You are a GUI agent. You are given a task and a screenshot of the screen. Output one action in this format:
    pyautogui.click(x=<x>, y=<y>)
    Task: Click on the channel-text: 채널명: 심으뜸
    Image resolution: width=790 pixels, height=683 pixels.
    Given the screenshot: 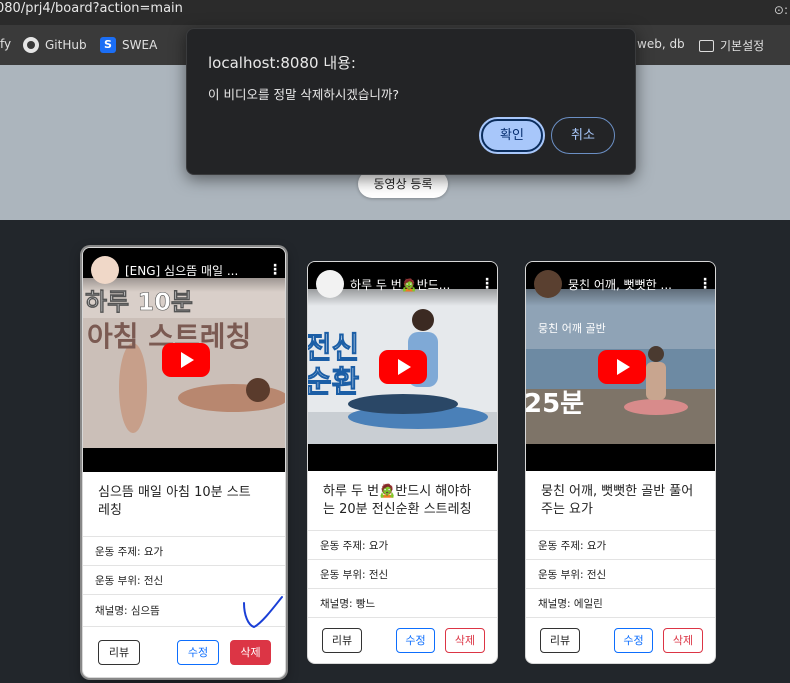 What is the action you would take?
    pyautogui.click(x=127, y=611)
    